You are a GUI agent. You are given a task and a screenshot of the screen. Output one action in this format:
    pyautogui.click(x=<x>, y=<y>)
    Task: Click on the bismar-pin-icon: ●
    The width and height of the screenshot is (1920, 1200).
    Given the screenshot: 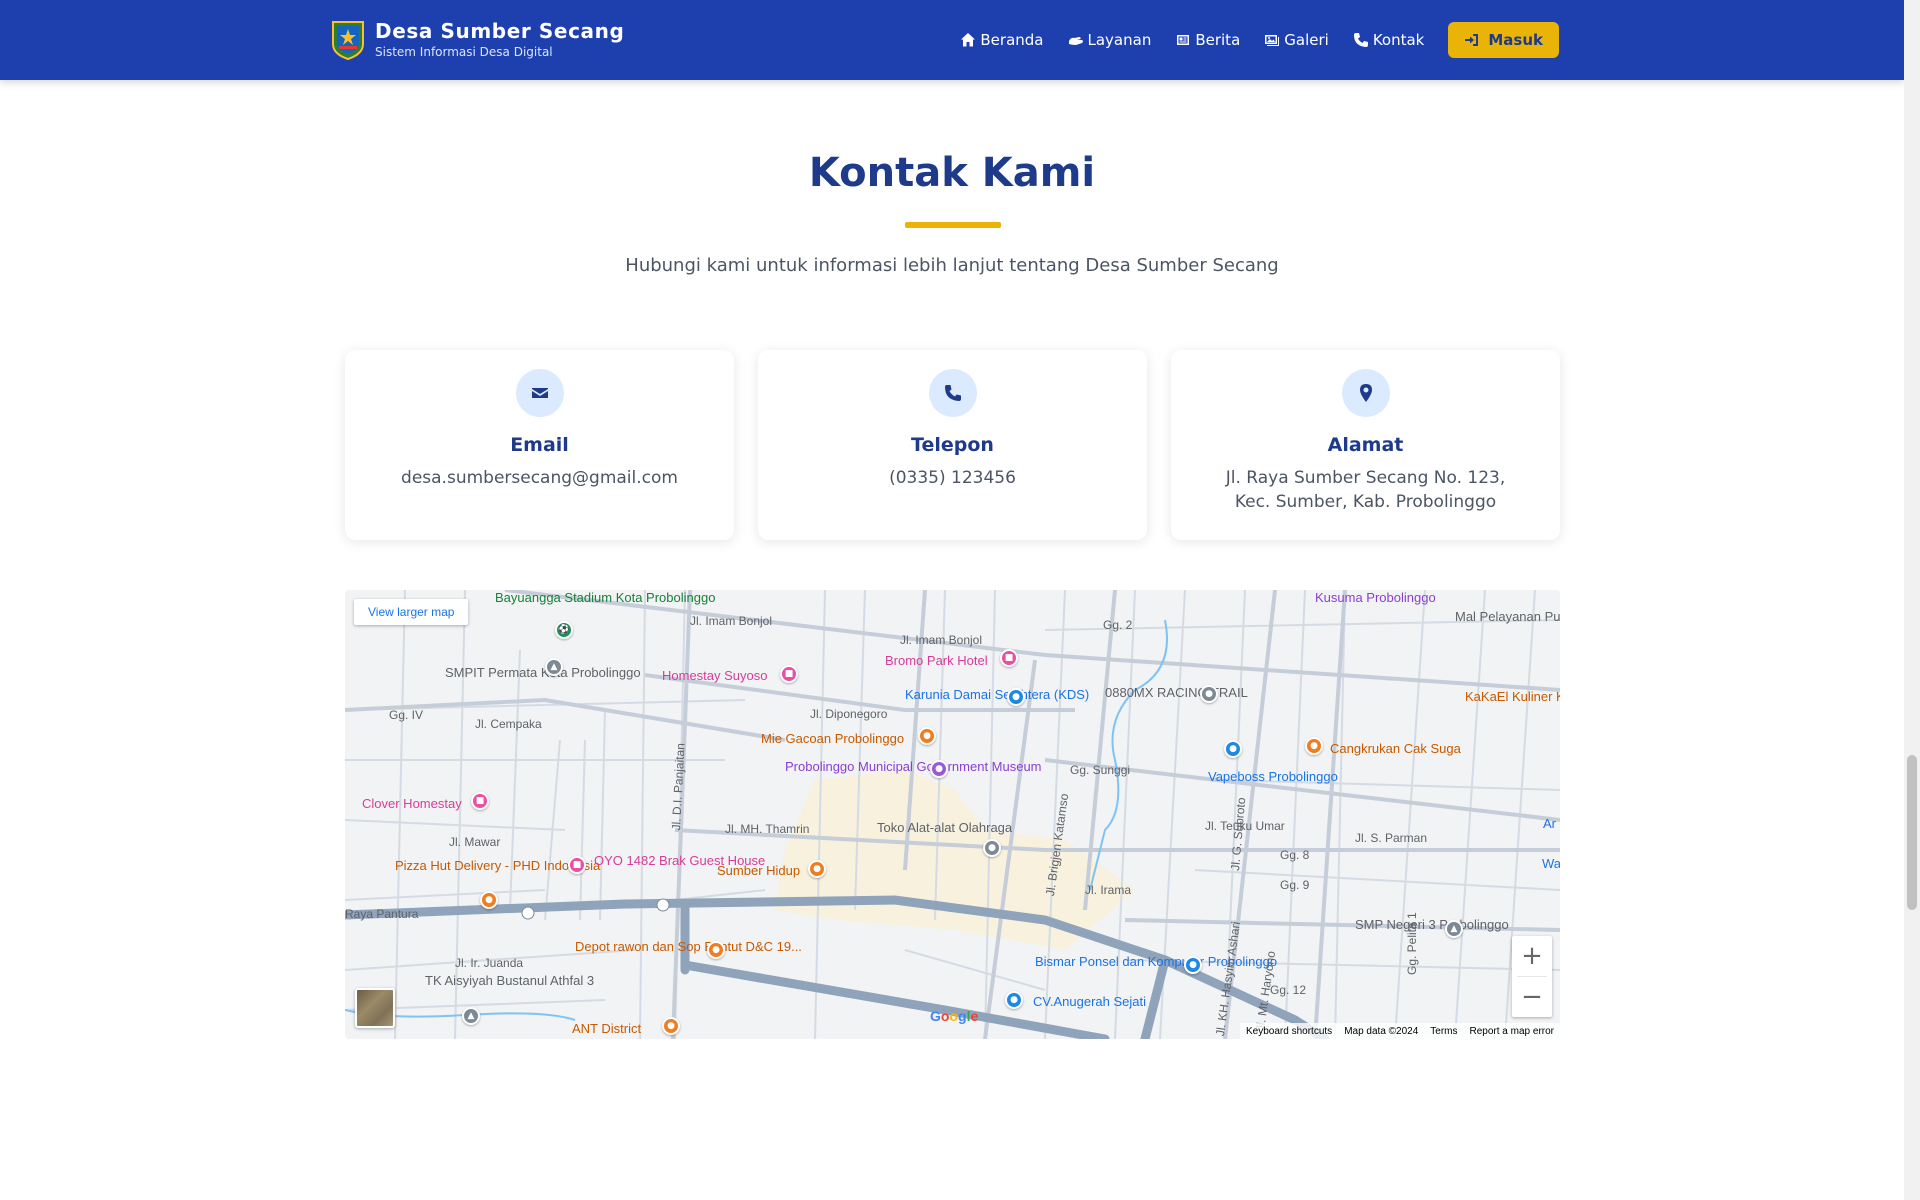 What is the action you would take?
    pyautogui.click(x=1193, y=965)
    